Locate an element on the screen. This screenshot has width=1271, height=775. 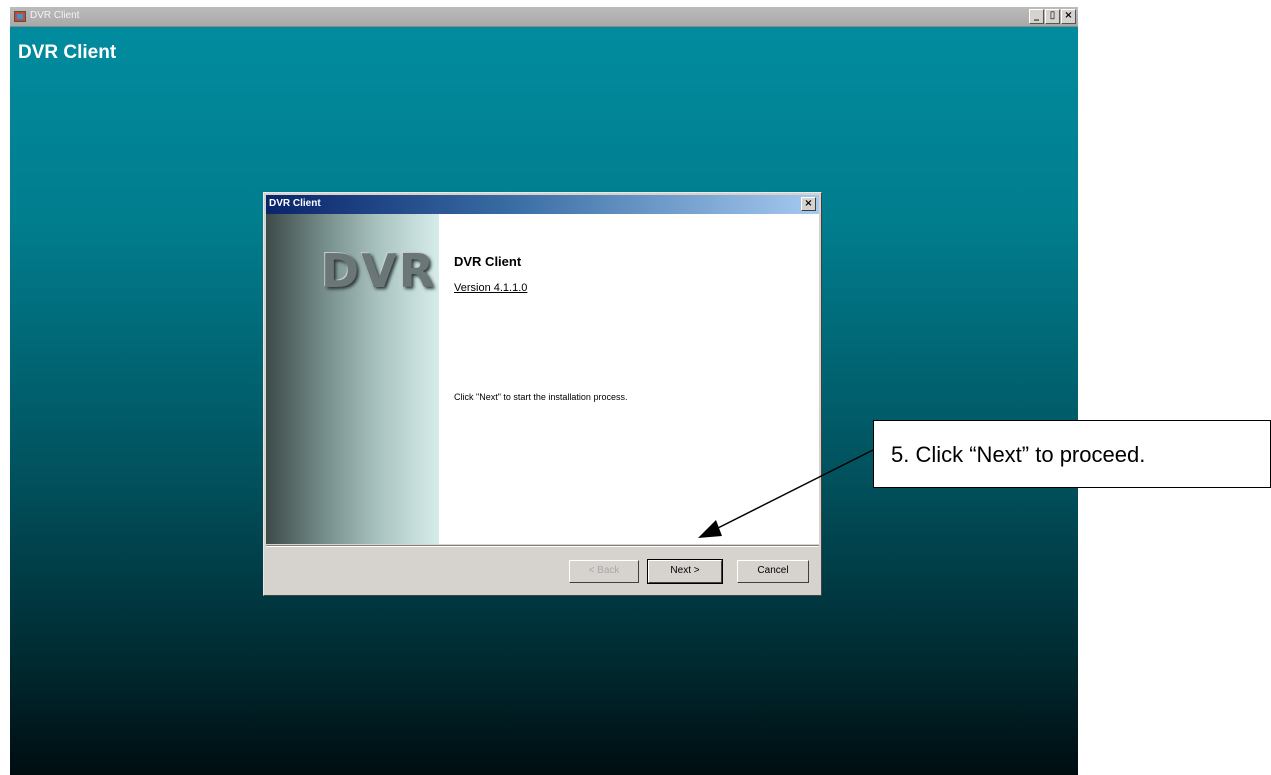
app-icon is located at coordinates (20, 16).